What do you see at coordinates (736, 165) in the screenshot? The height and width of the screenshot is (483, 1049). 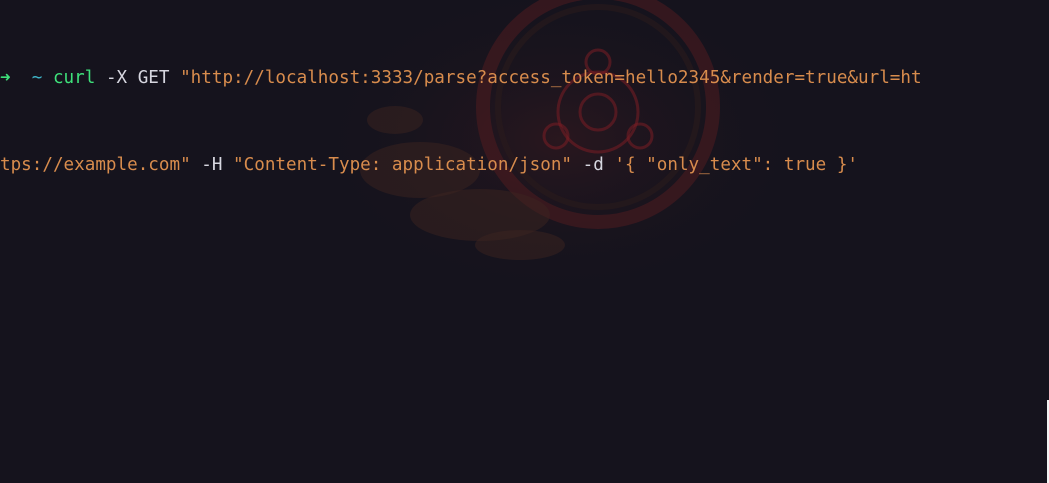 I see `data-value: '{ "only_text": true }'` at bounding box center [736, 165].